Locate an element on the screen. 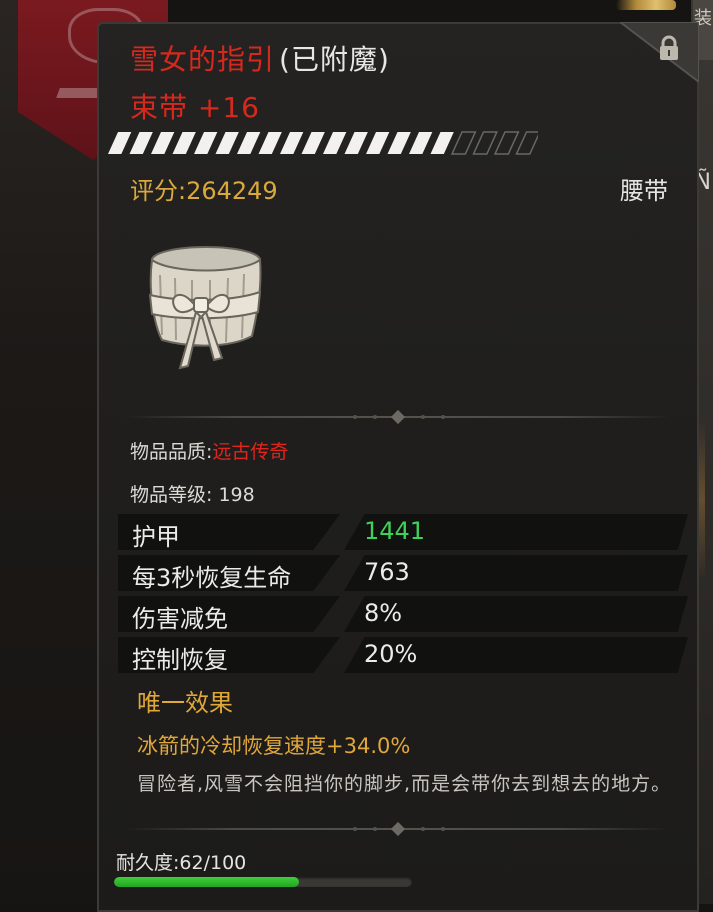 Image resolution: width=713 pixels, height=912 pixels. stat-value: 8% is located at coordinates (383, 613).